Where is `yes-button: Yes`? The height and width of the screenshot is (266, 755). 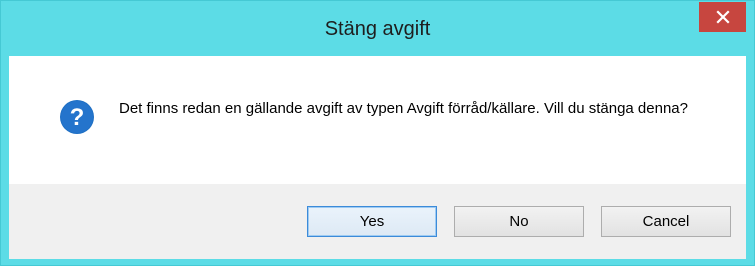
yes-button: Yes is located at coordinates (372, 221).